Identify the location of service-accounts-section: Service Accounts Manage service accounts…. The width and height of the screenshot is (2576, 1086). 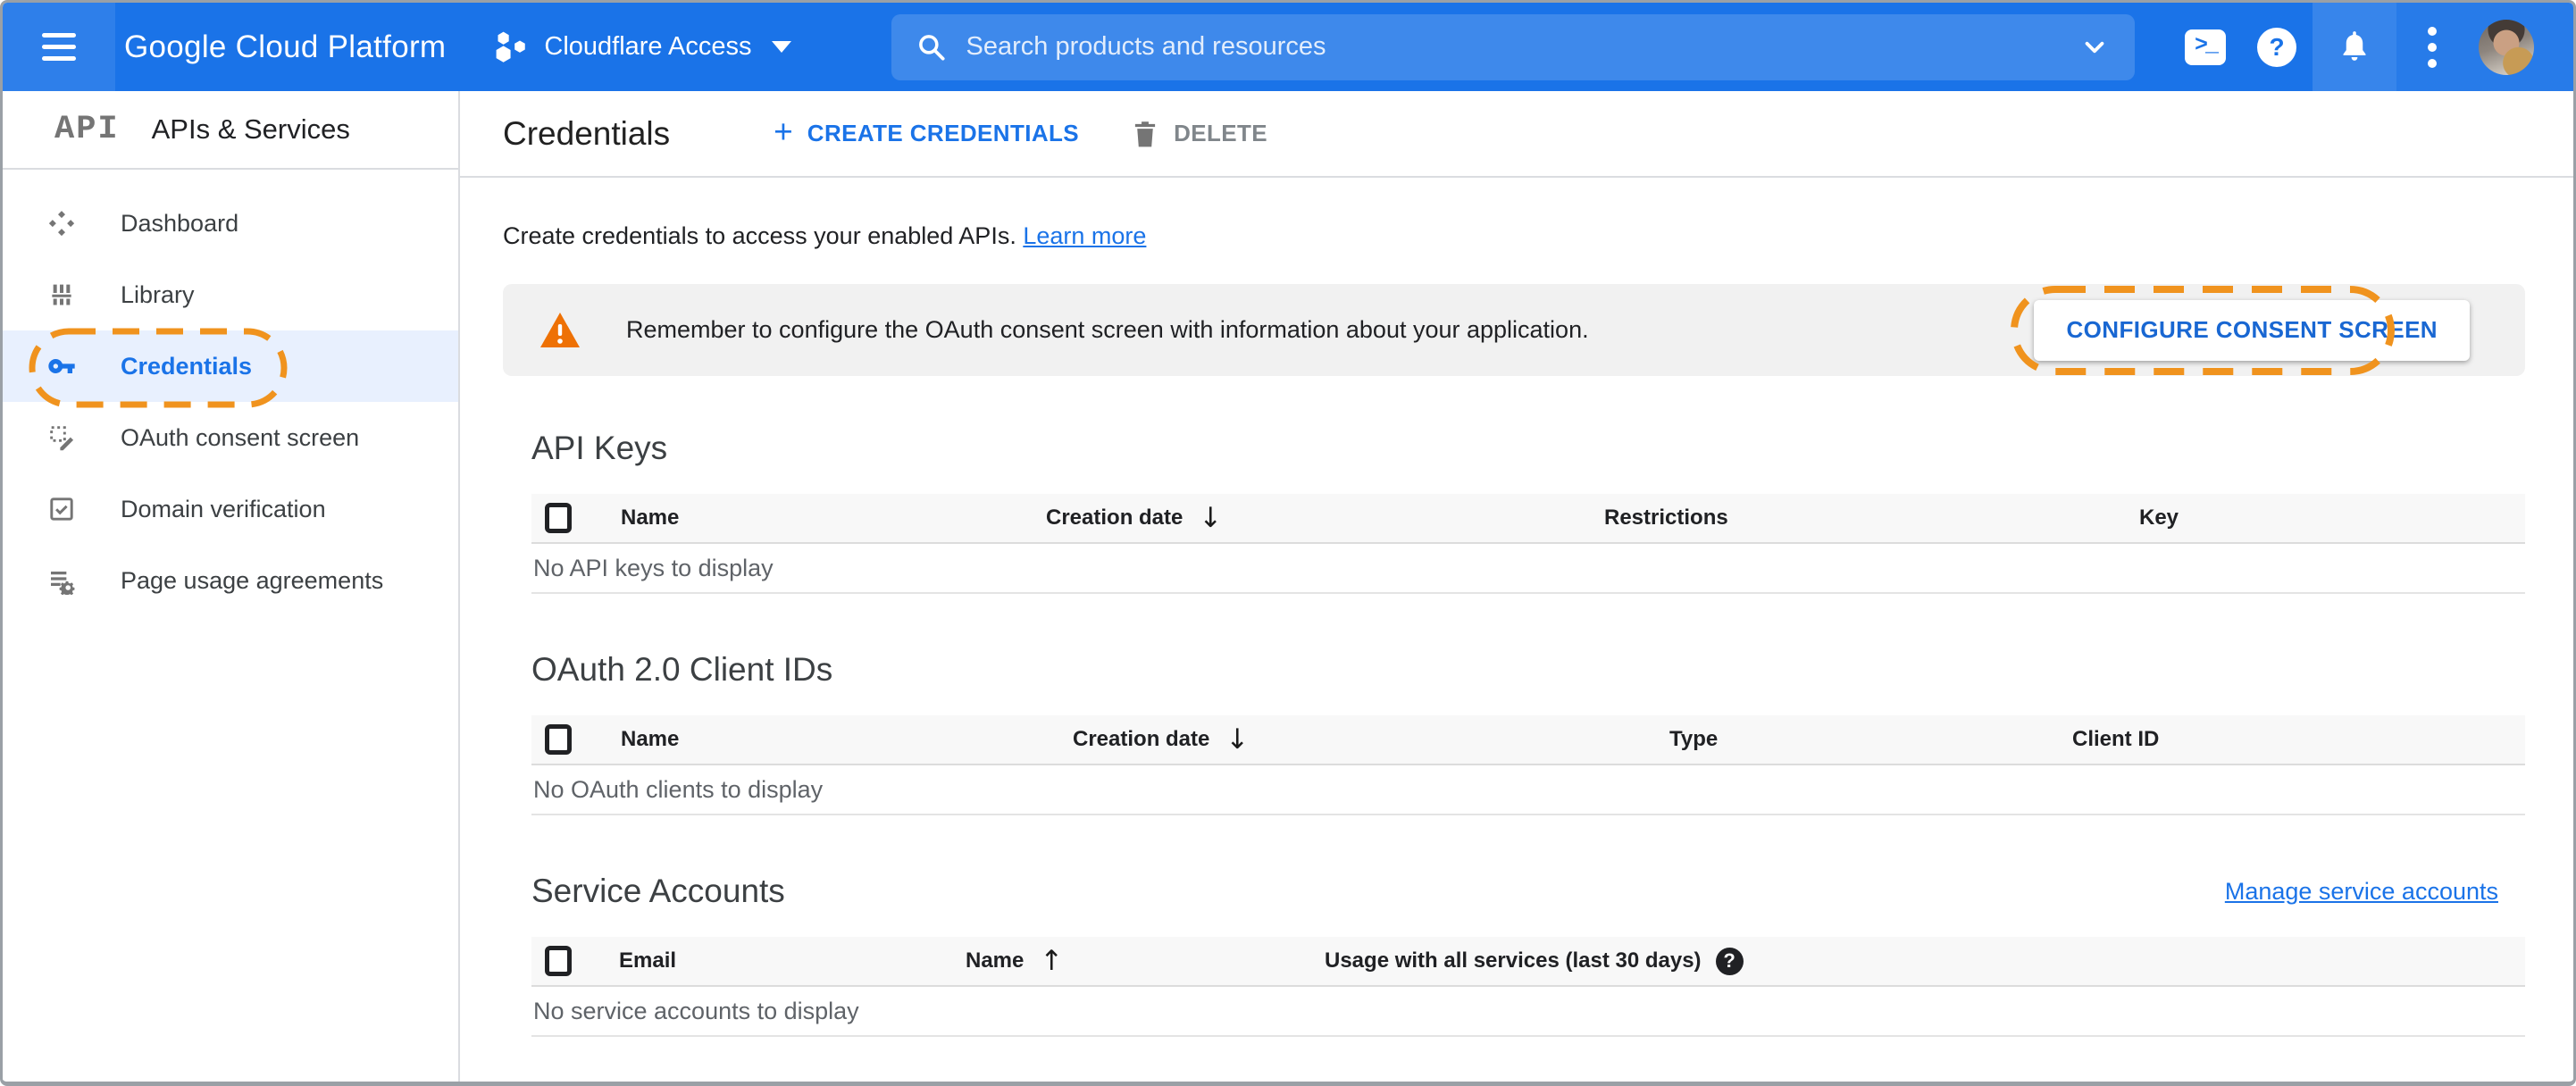
(1528, 955).